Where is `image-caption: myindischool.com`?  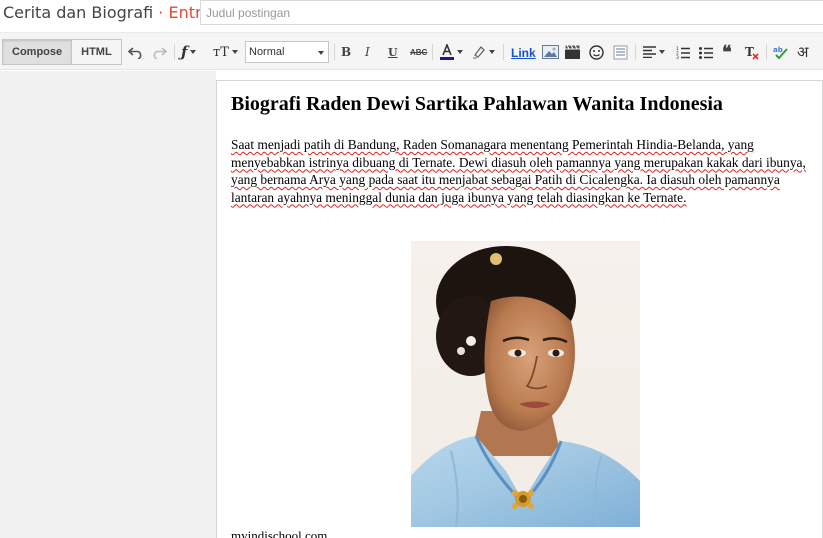 image-caption: myindischool.com is located at coordinates (279, 533).